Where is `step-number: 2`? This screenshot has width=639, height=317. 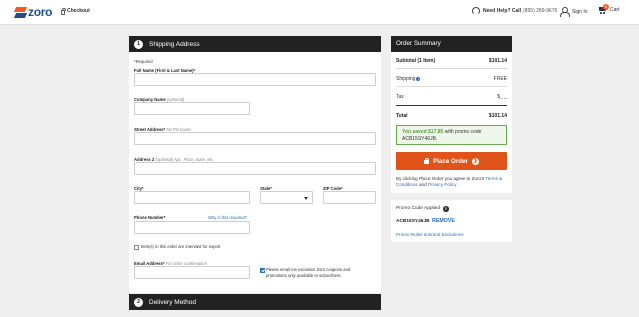 step-number: 2 is located at coordinates (138, 302).